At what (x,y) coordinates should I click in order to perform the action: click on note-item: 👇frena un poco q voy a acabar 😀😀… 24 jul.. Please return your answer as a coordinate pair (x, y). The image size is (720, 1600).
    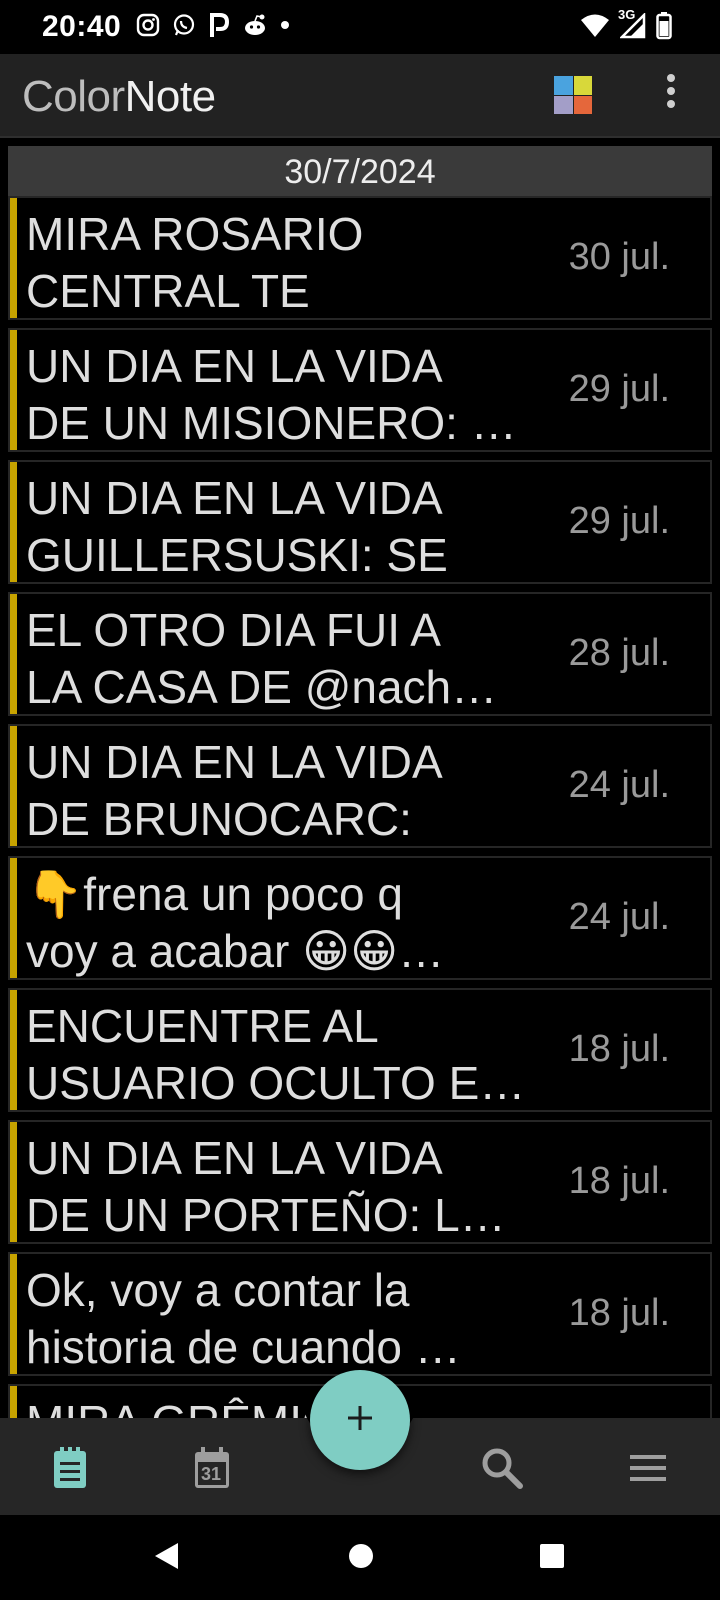
    Looking at the image, I should click on (360, 918).